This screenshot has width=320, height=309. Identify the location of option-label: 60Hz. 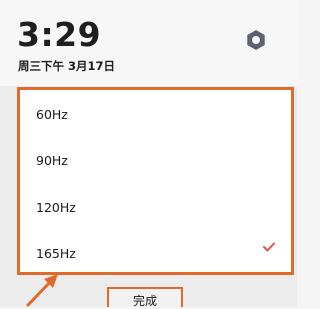
(52, 114).